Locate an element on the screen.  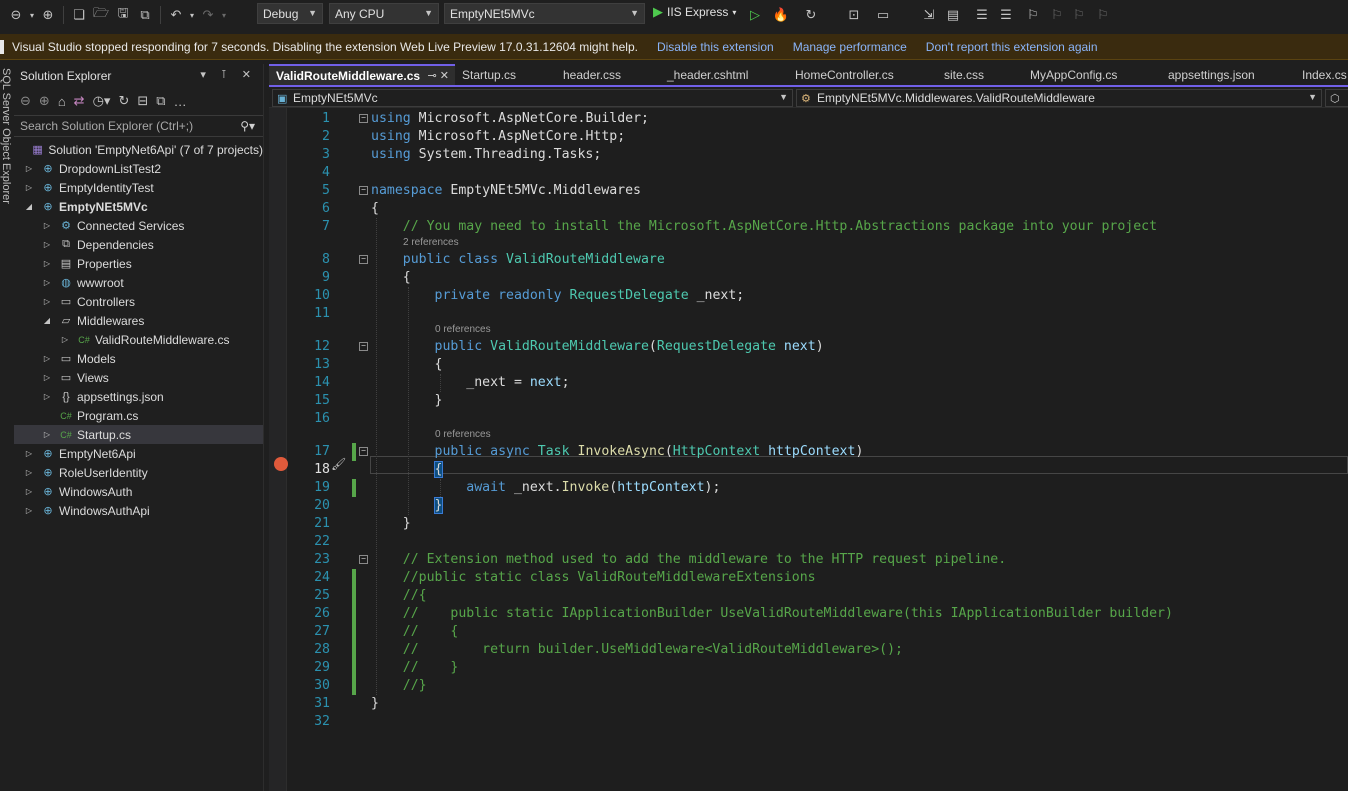
code-line: 31} is located at coordinates (808, 704).